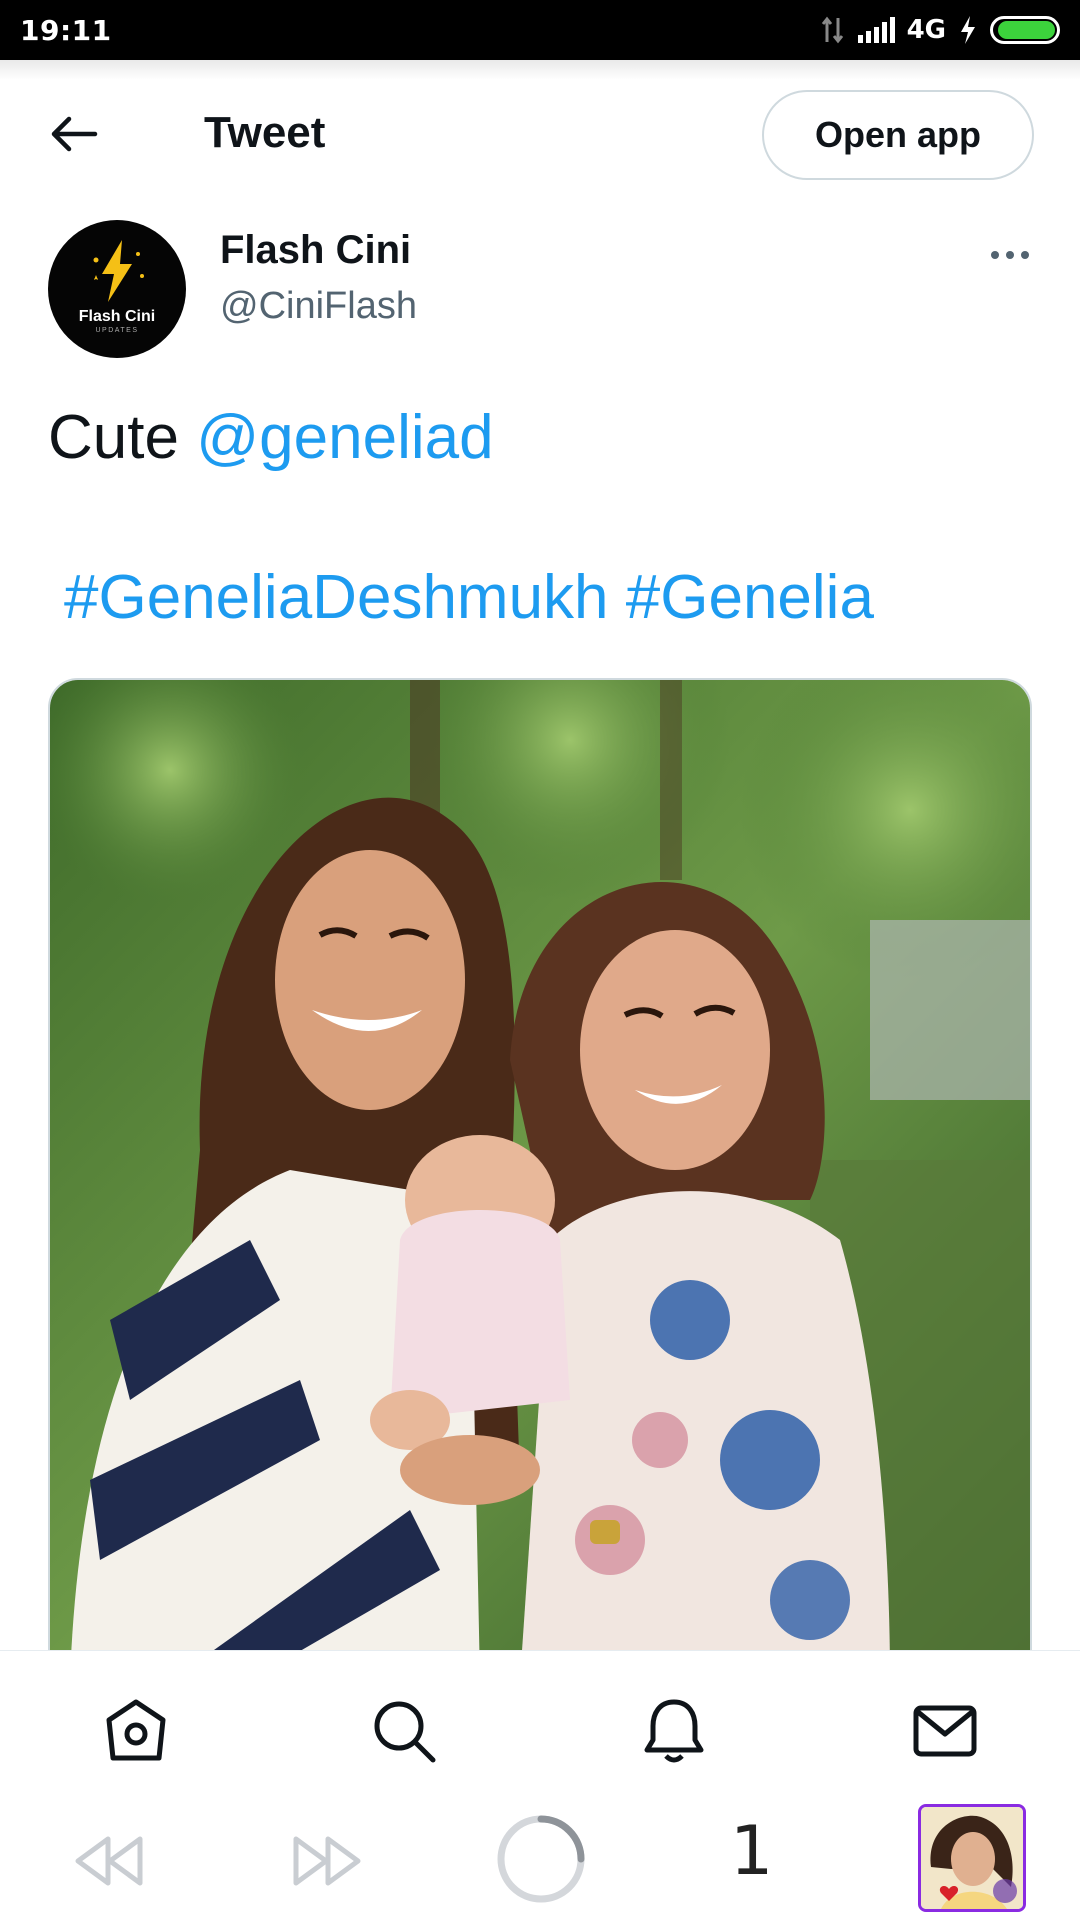 Image resolution: width=1080 pixels, height=1920 pixels. What do you see at coordinates (265, 132) in the screenshot?
I see `page-title: Tweet` at bounding box center [265, 132].